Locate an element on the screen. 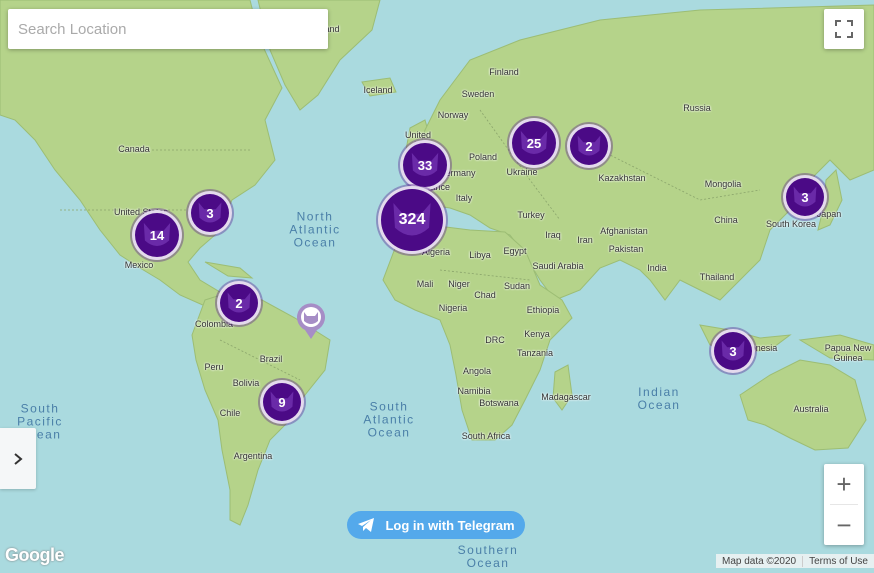 Image resolution: width=874 pixels, height=573 pixels. cluster-marker: 9 is located at coordinates (282, 402).